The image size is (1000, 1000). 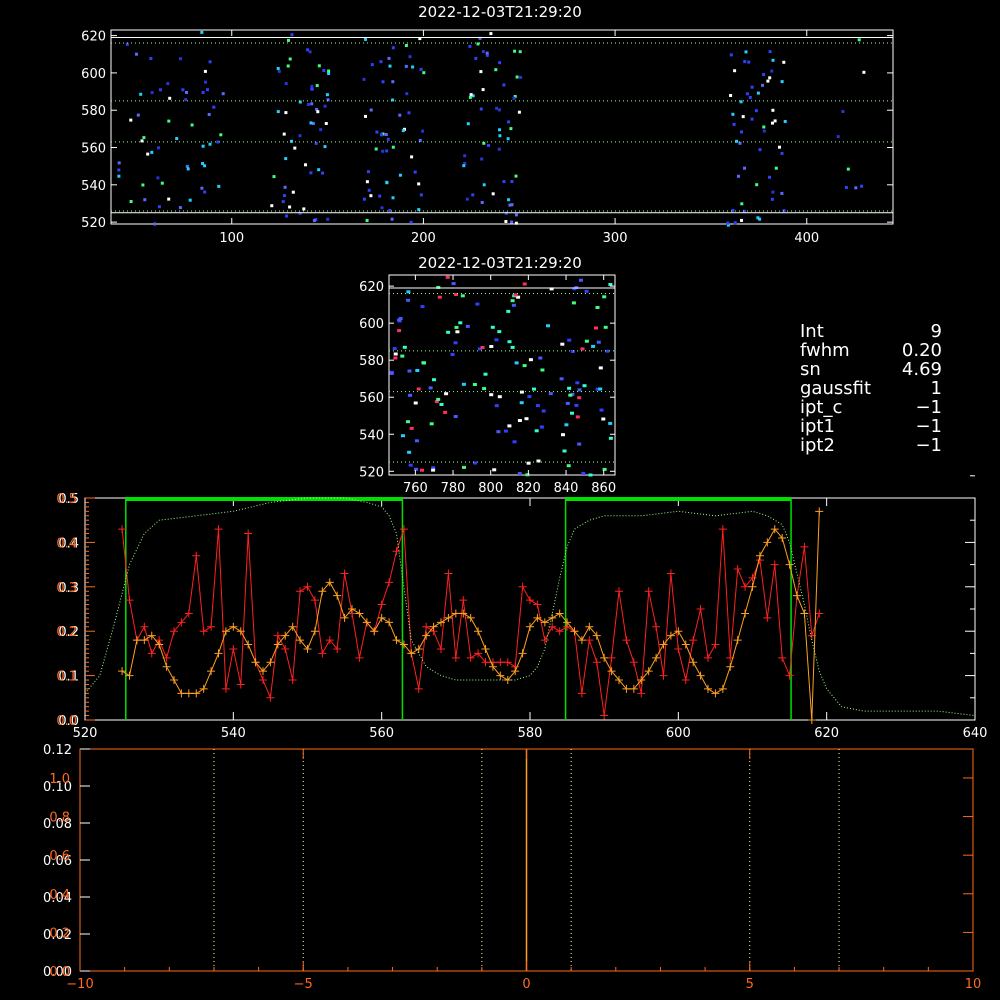 What do you see at coordinates (371, 287) in the screenshot?
I see `zoom-y-tick-label: 620` at bounding box center [371, 287].